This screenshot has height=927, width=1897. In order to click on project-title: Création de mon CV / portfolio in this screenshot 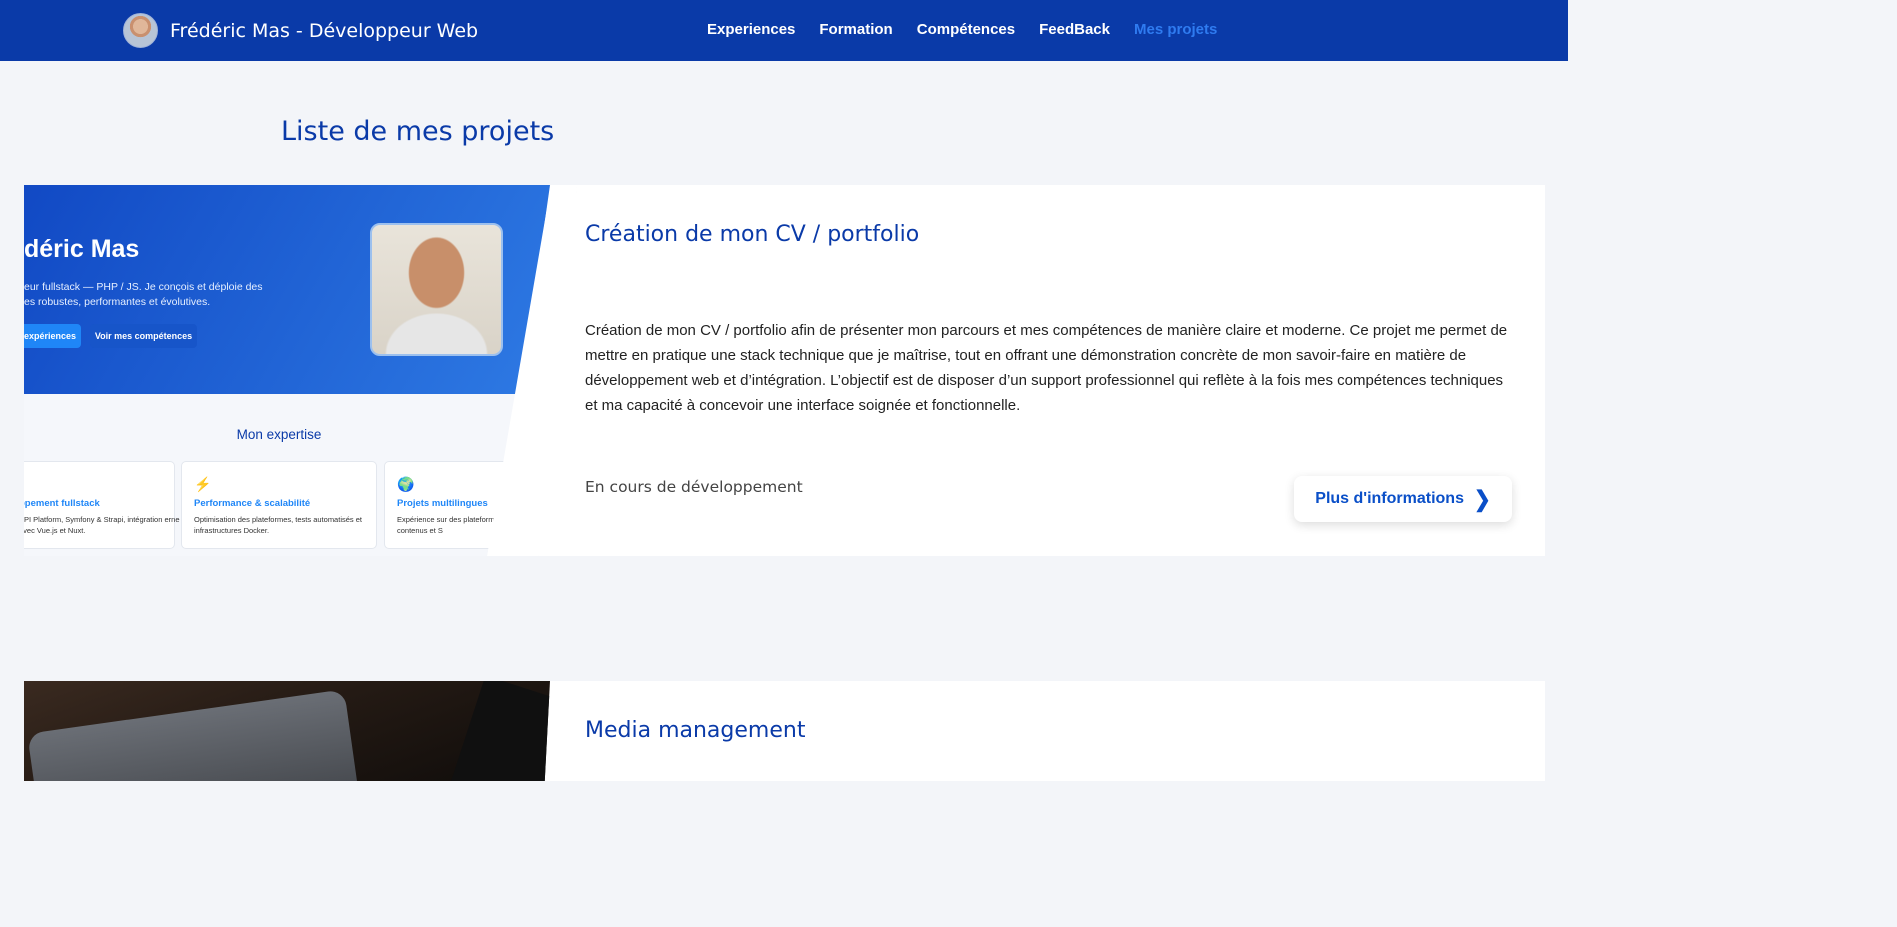, I will do `click(752, 234)`.